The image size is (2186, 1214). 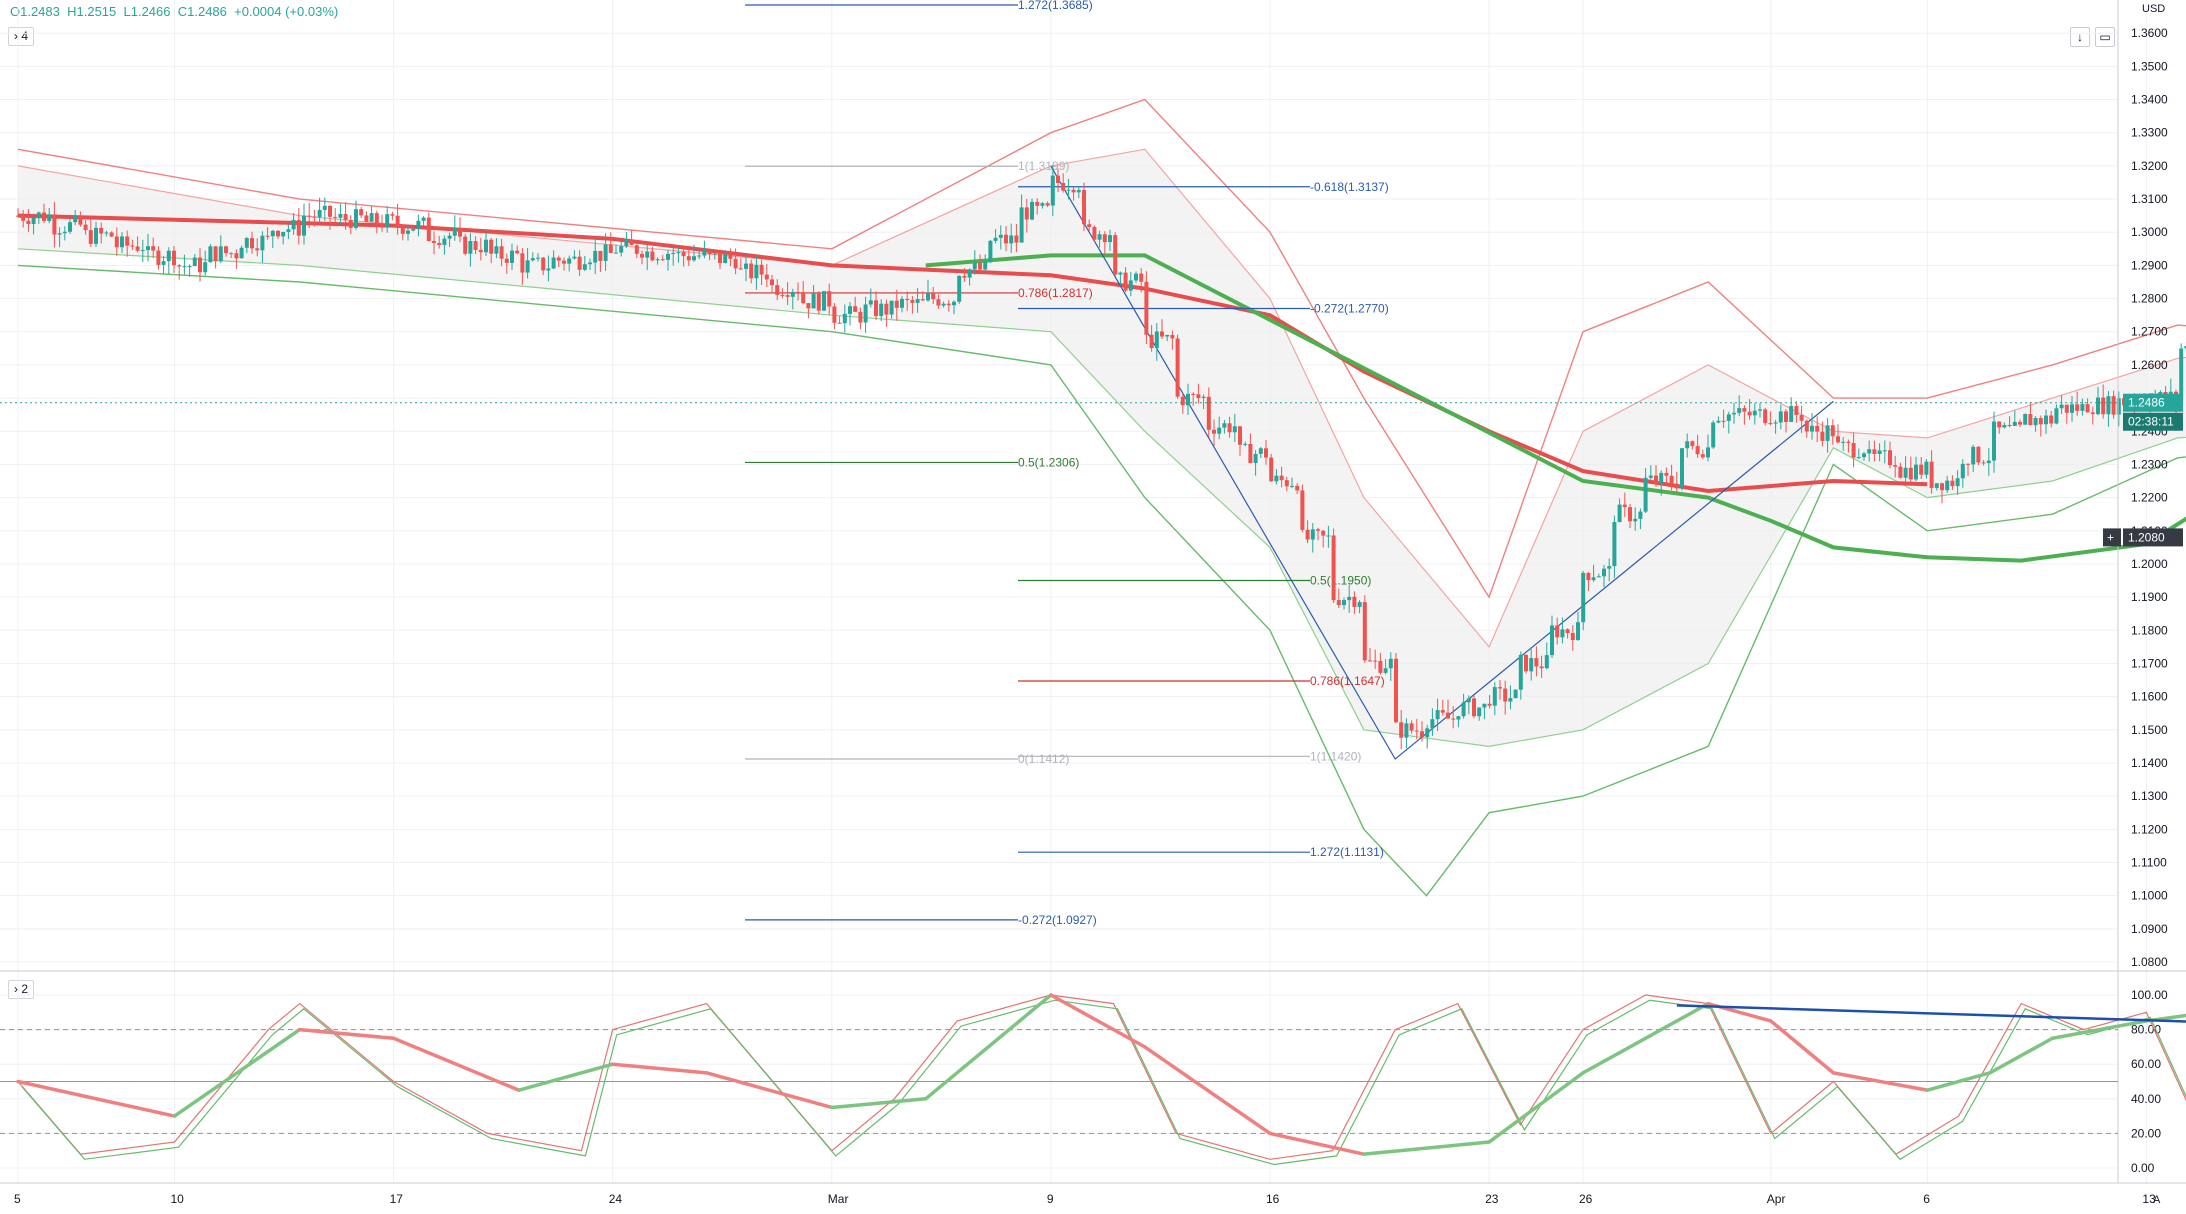 What do you see at coordinates (1055, 6) in the screenshot?
I see `fib-level-label: 1.272(1.3685)` at bounding box center [1055, 6].